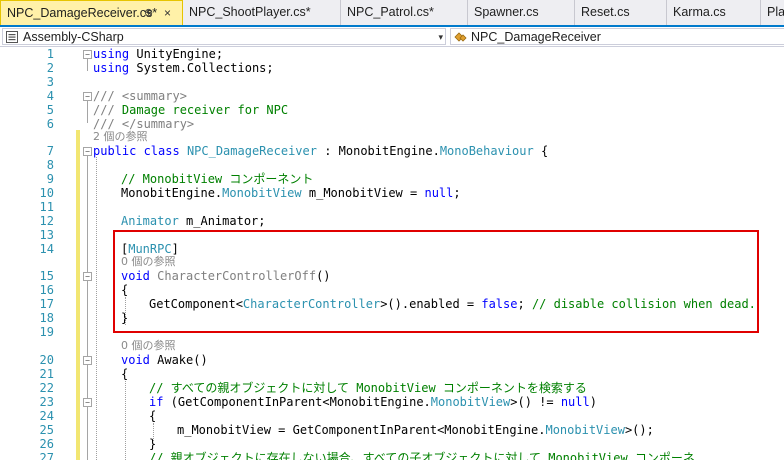 The image size is (784, 460). What do you see at coordinates (392, 444) in the screenshot?
I see `code-line: 26 }` at bounding box center [392, 444].